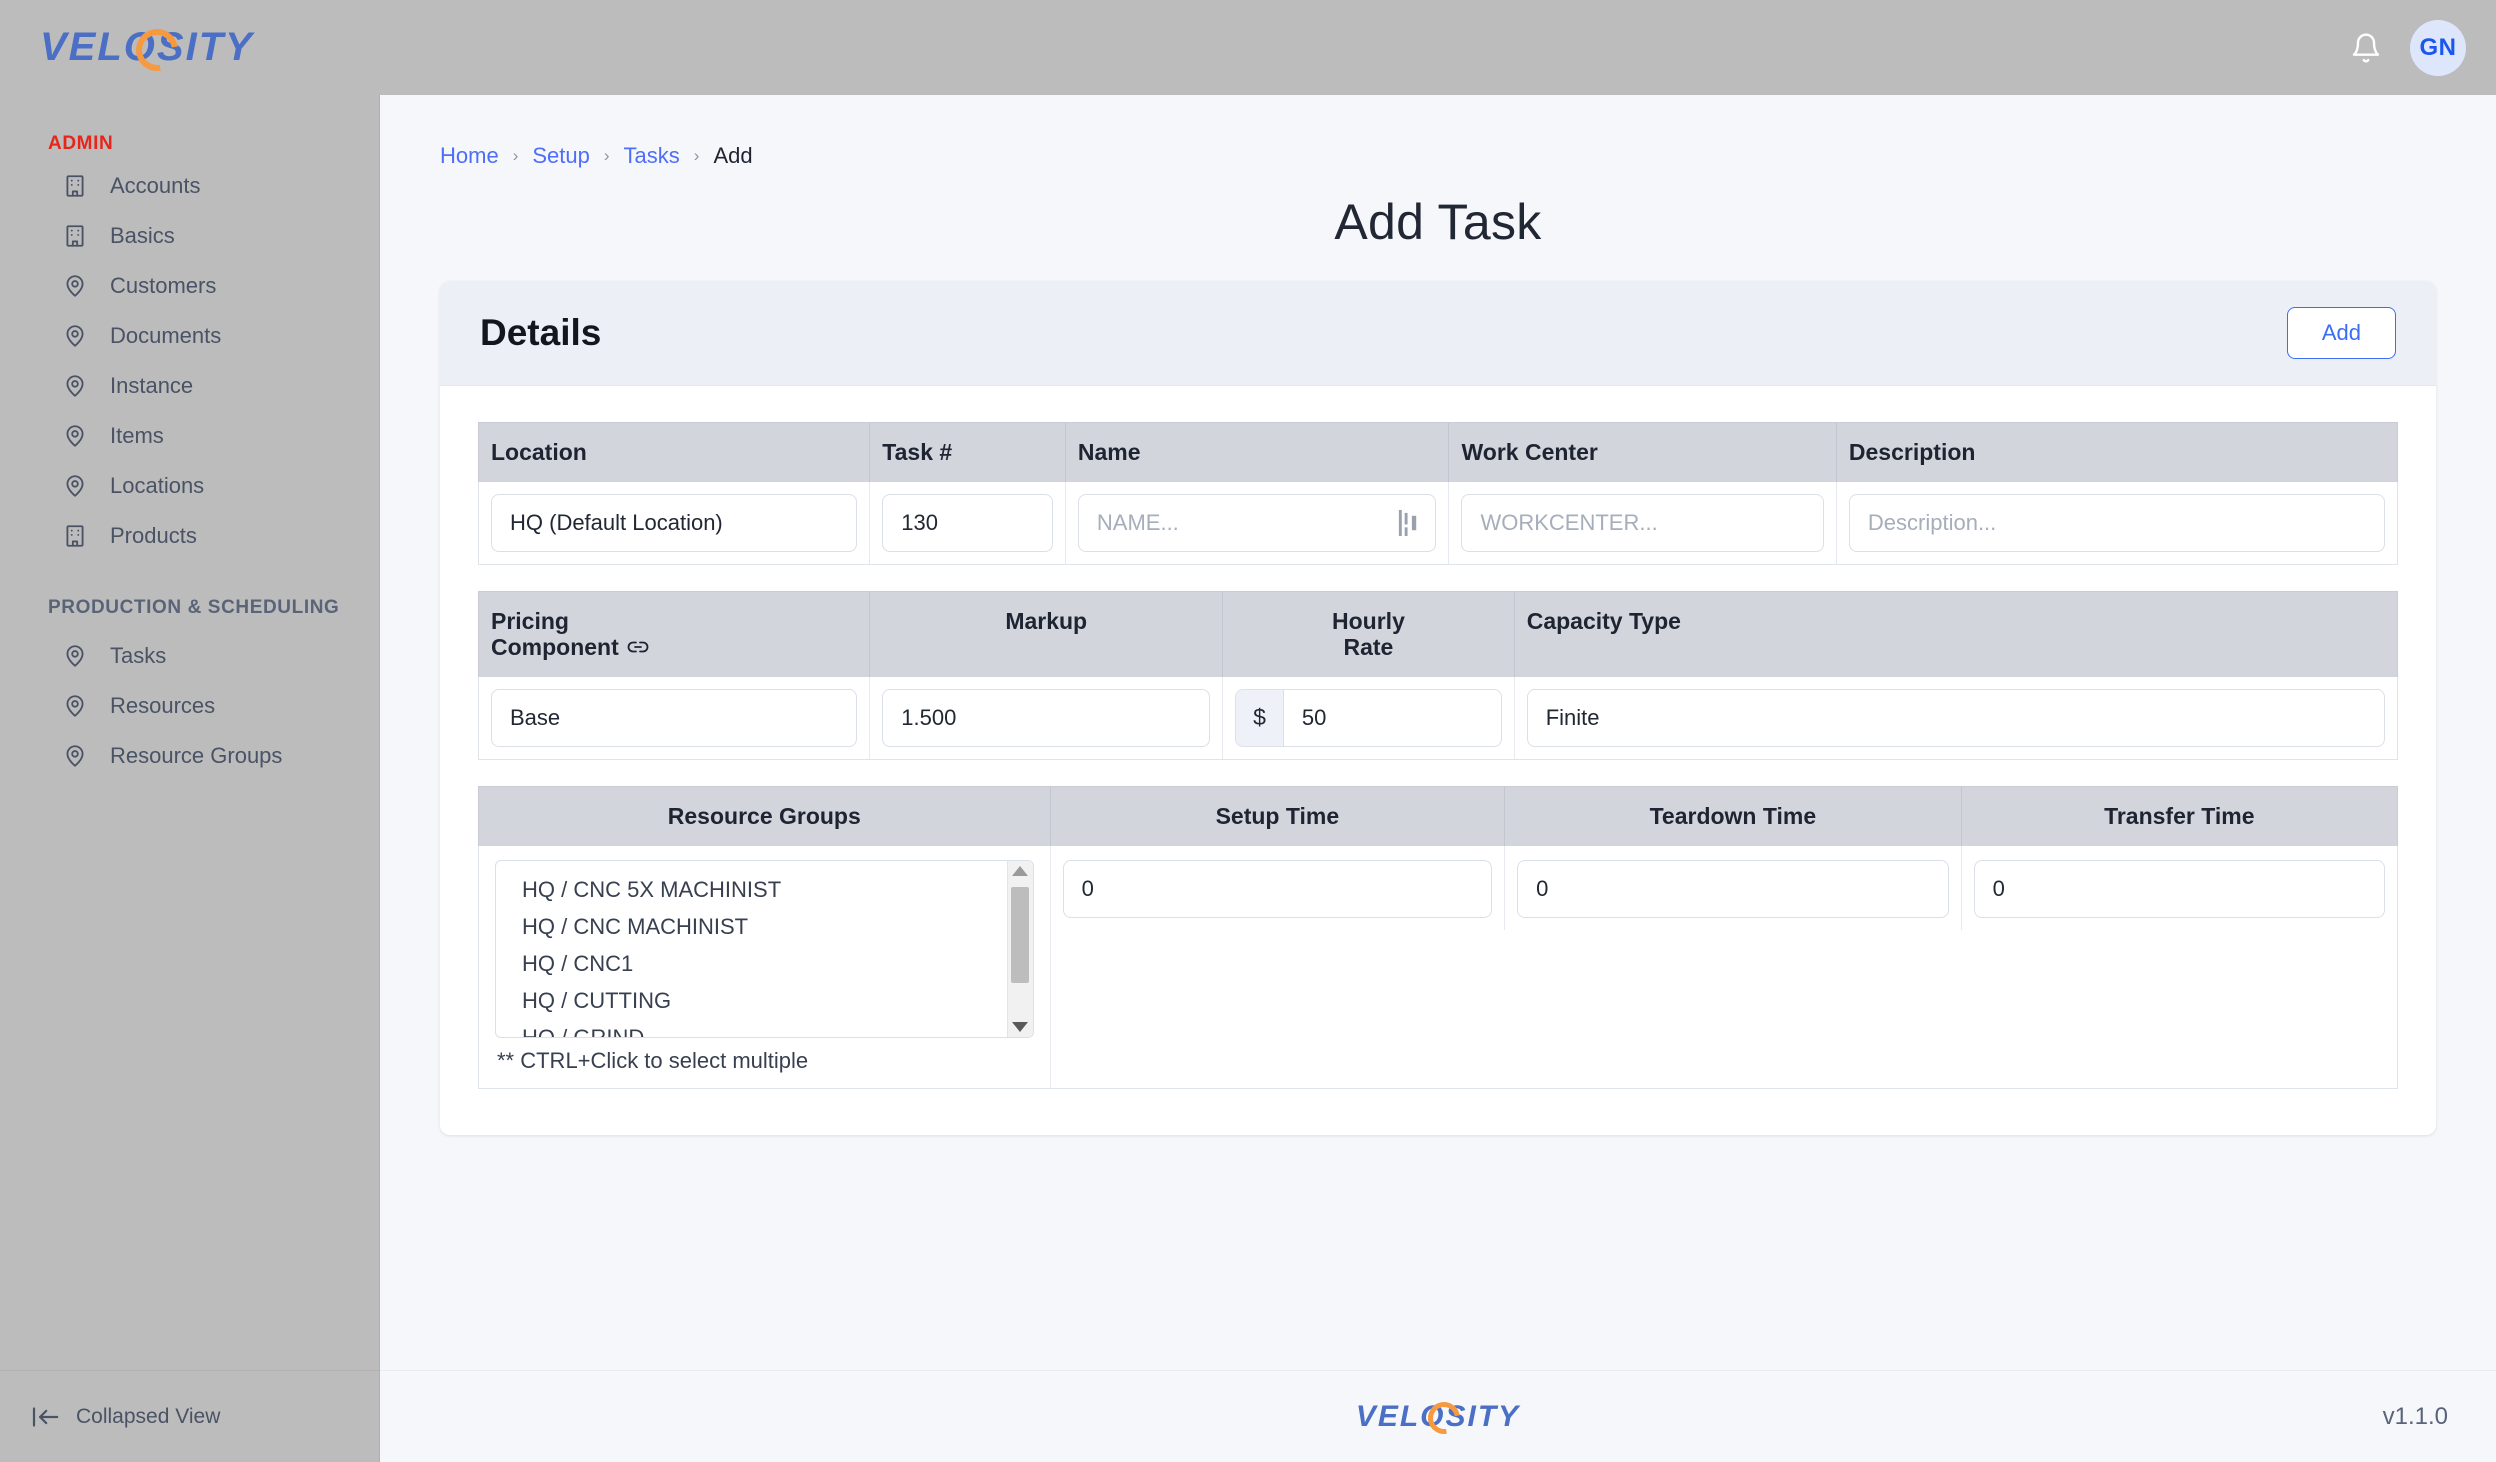  Describe the element at coordinates (1642, 523) in the screenshot. I see `work-center-input` at that location.